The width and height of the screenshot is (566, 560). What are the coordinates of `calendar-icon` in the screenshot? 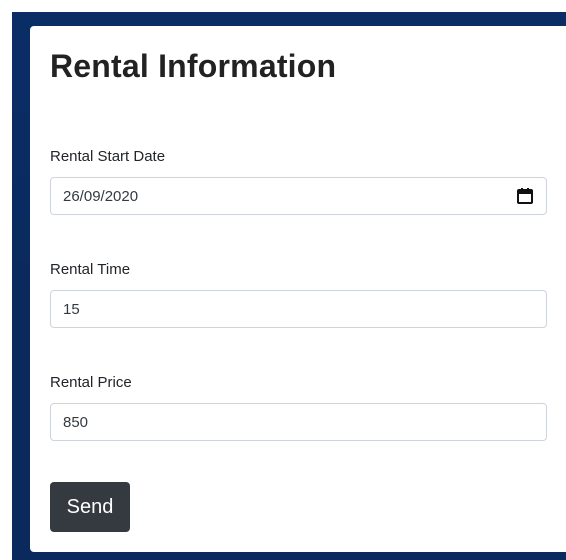 It's located at (525, 196).